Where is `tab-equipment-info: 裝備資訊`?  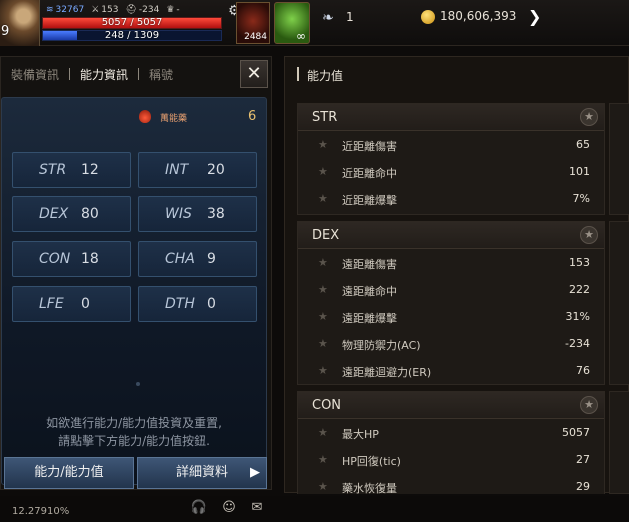
tab-equipment-info: 裝備資訊 is located at coordinates (35, 74).